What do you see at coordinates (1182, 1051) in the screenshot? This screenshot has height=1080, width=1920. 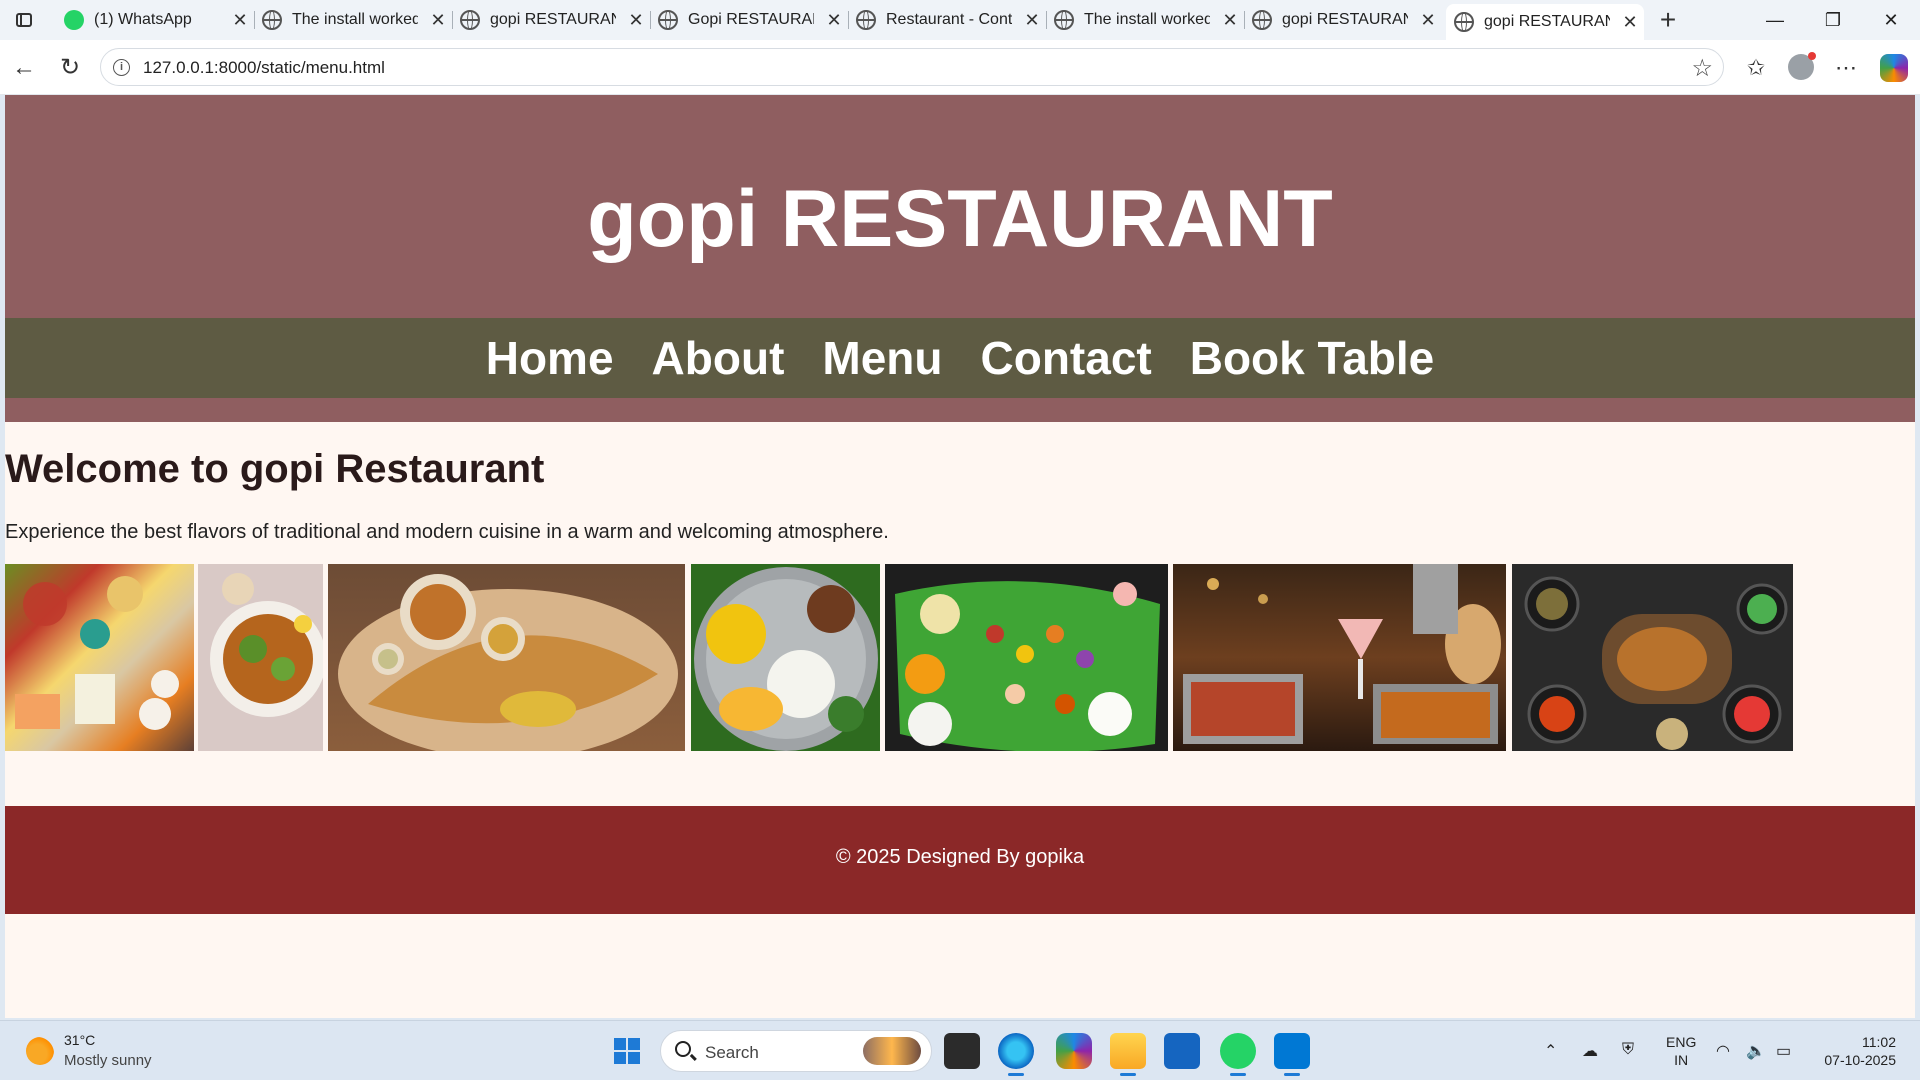 I see `microsoft-store-icon` at bounding box center [1182, 1051].